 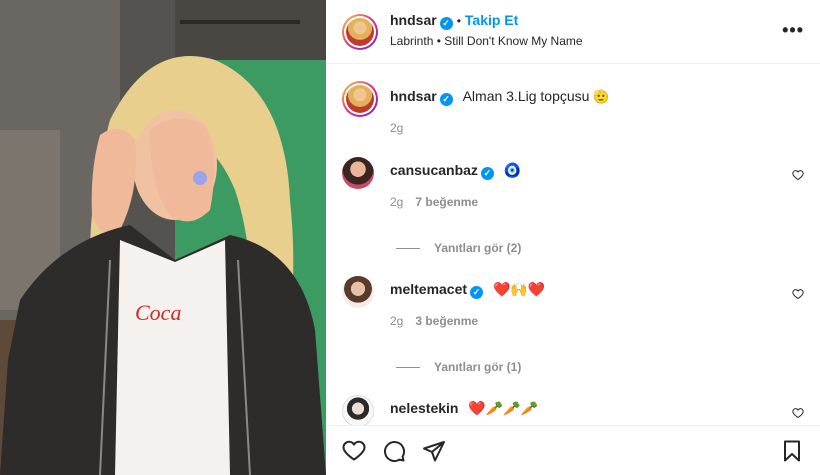 I want to click on follow-button: Takip Et, so click(x=491, y=20).